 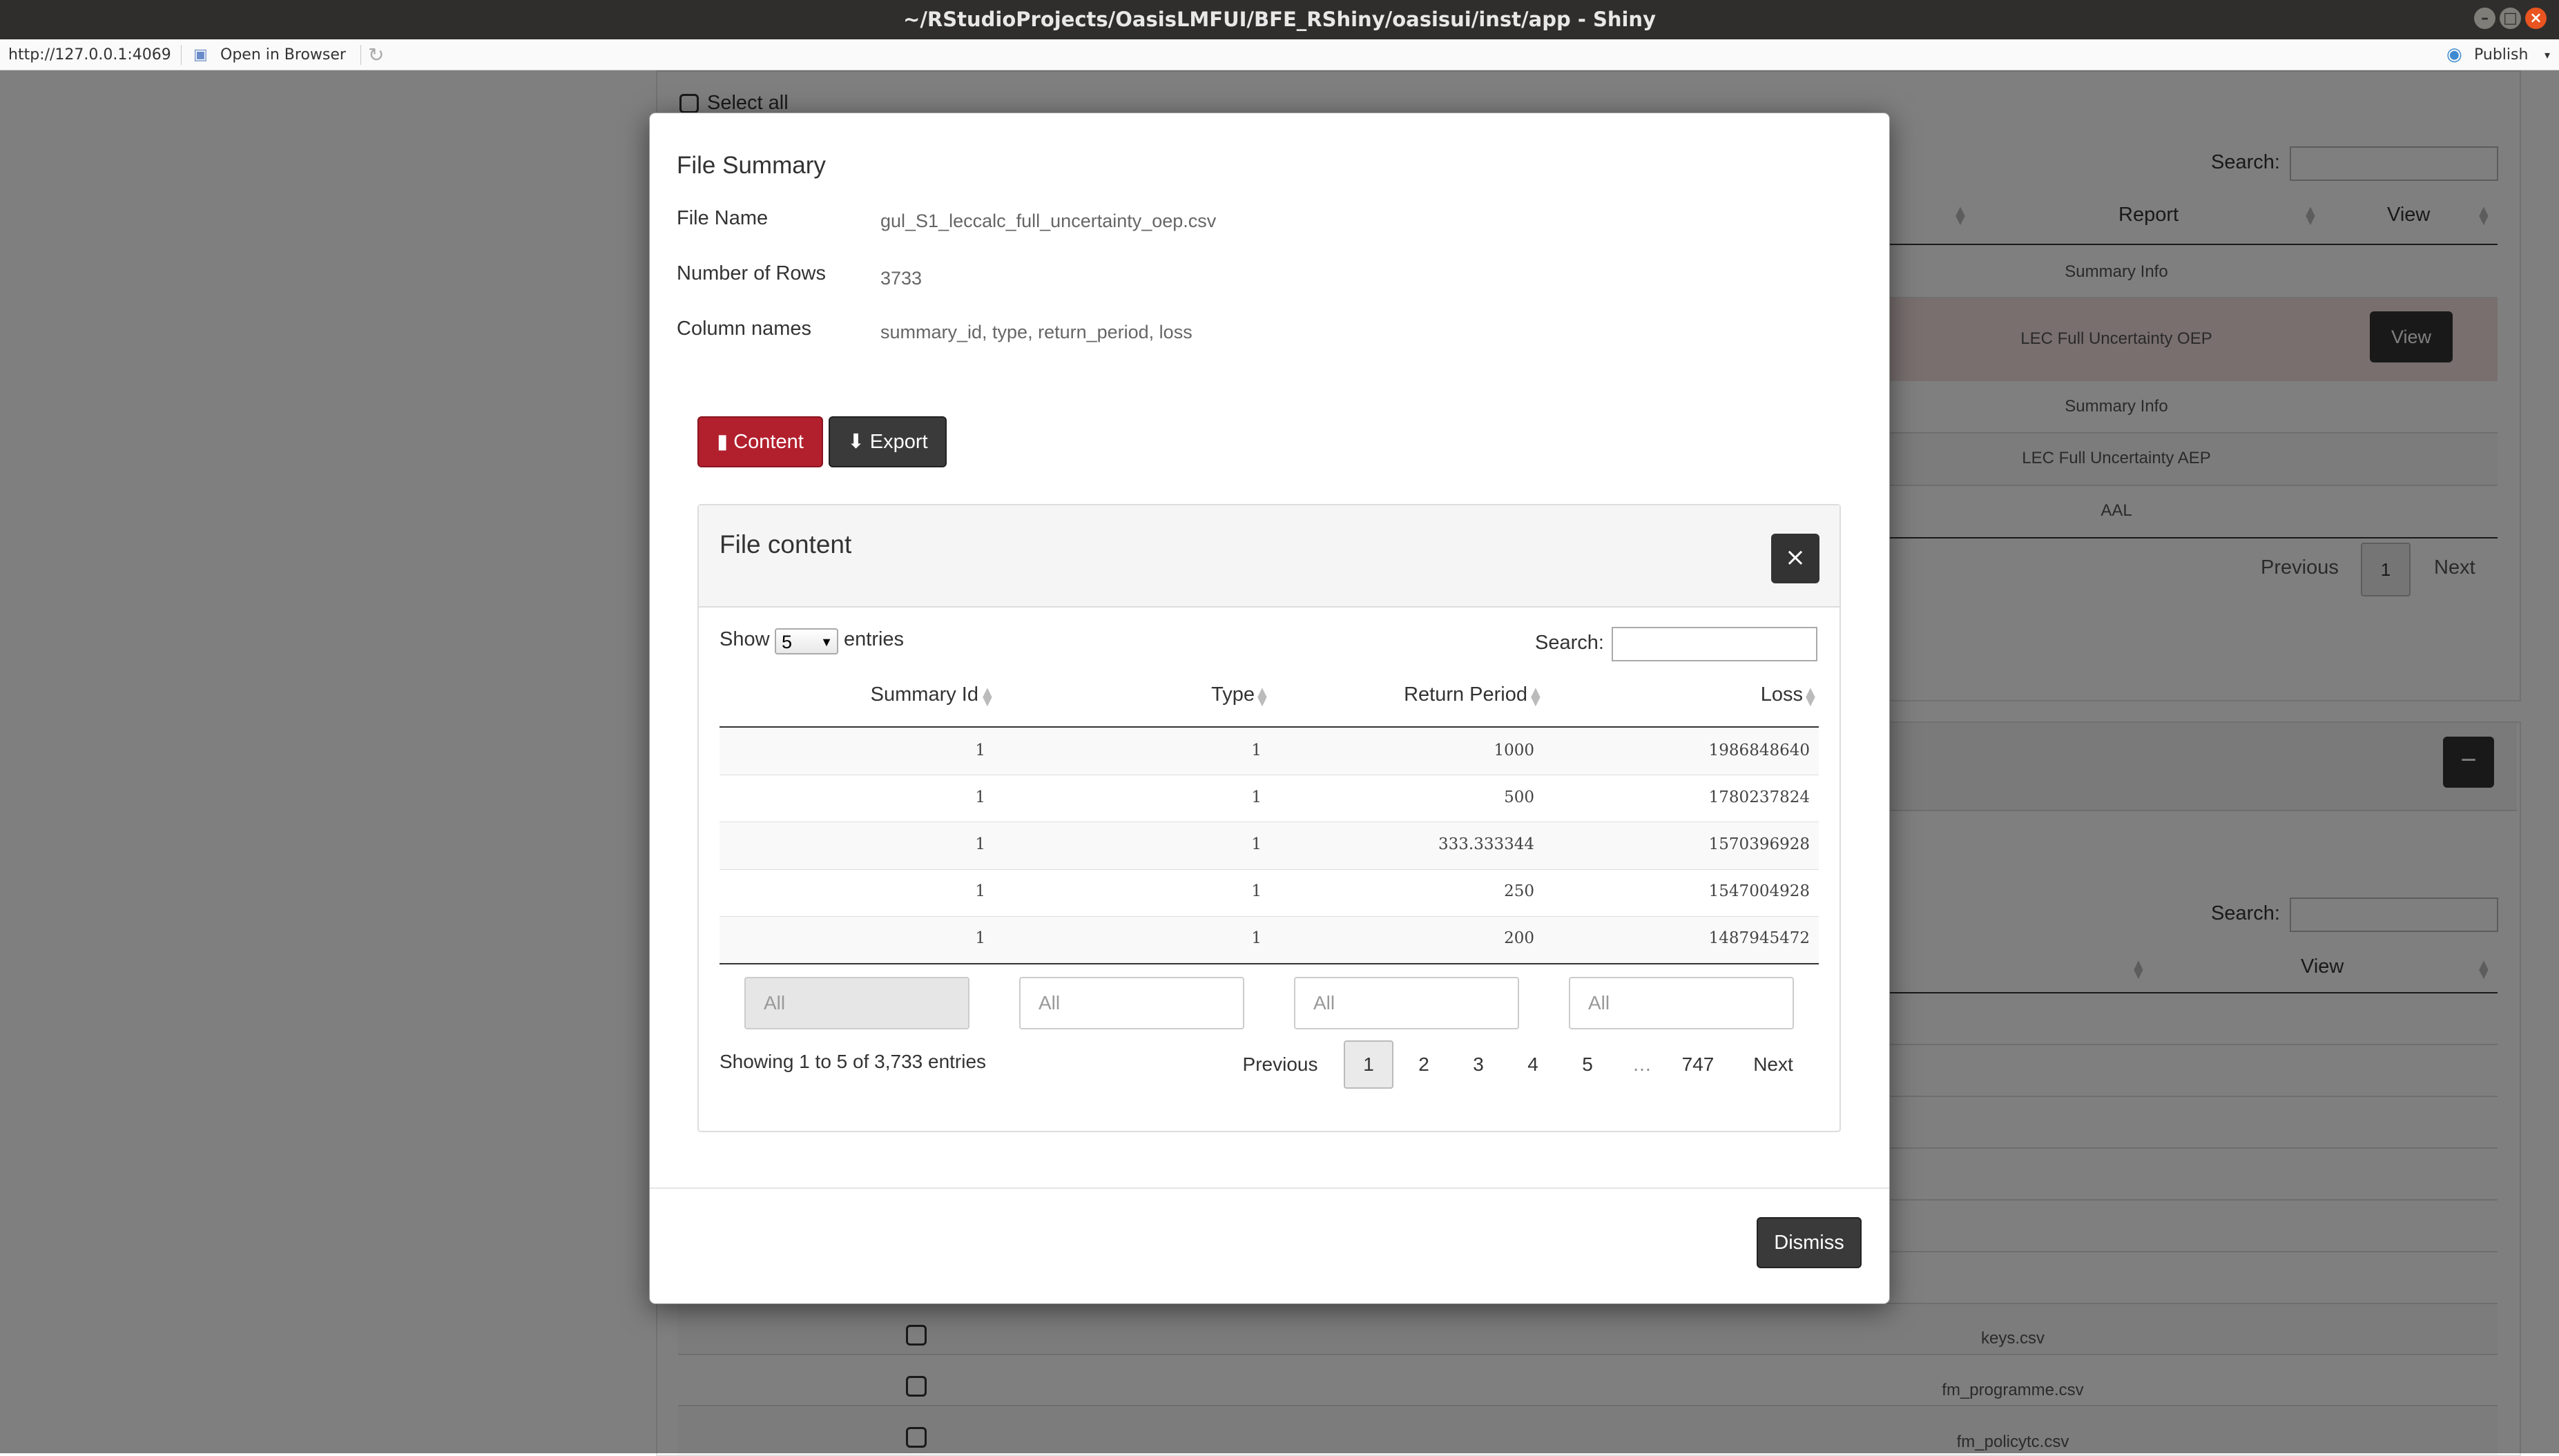 What do you see at coordinates (1569, 643) in the screenshot?
I see `search-label: Search:` at bounding box center [1569, 643].